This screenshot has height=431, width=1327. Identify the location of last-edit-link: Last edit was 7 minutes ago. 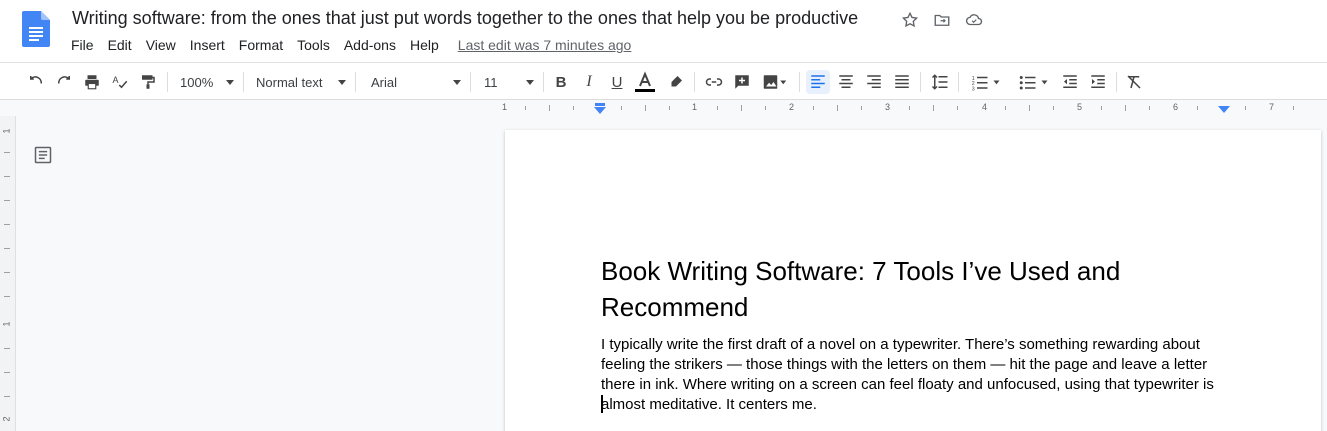
(545, 45).